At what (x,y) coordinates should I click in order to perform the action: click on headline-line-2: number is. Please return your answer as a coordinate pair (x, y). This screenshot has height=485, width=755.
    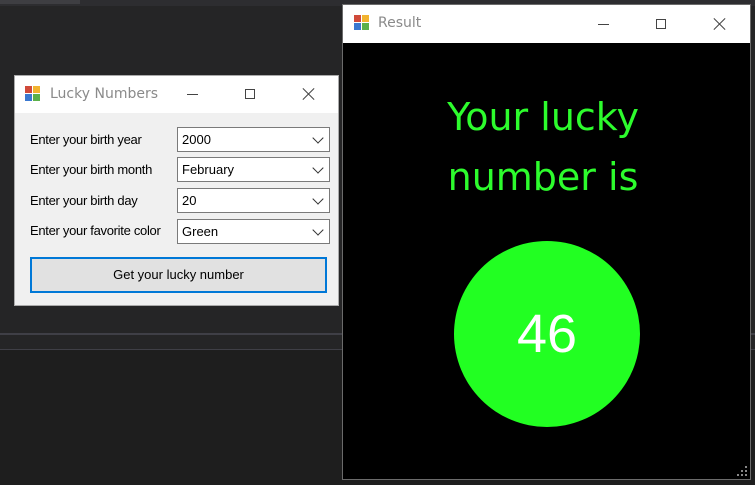
    Looking at the image, I should click on (543, 177).